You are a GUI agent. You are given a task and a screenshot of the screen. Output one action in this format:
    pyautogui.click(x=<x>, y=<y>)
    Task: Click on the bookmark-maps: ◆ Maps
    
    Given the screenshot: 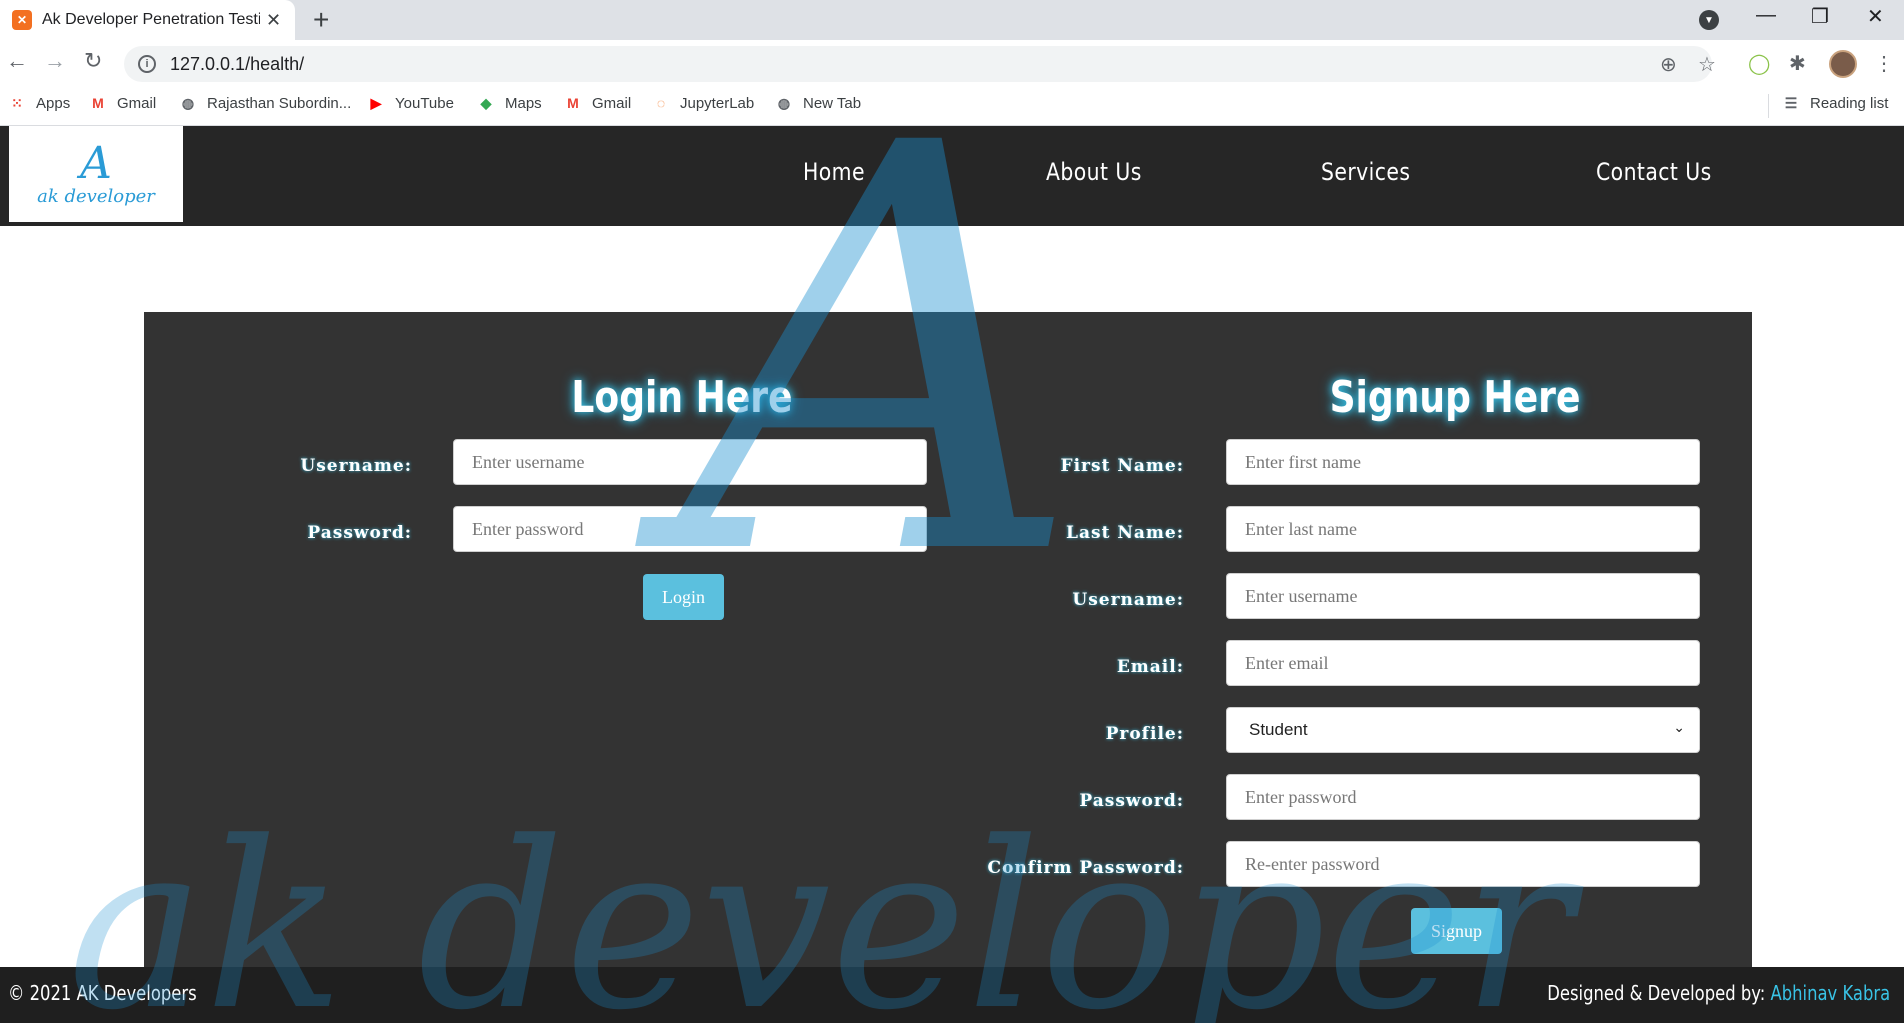 What is the action you would take?
    pyautogui.click(x=509, y=103)
    